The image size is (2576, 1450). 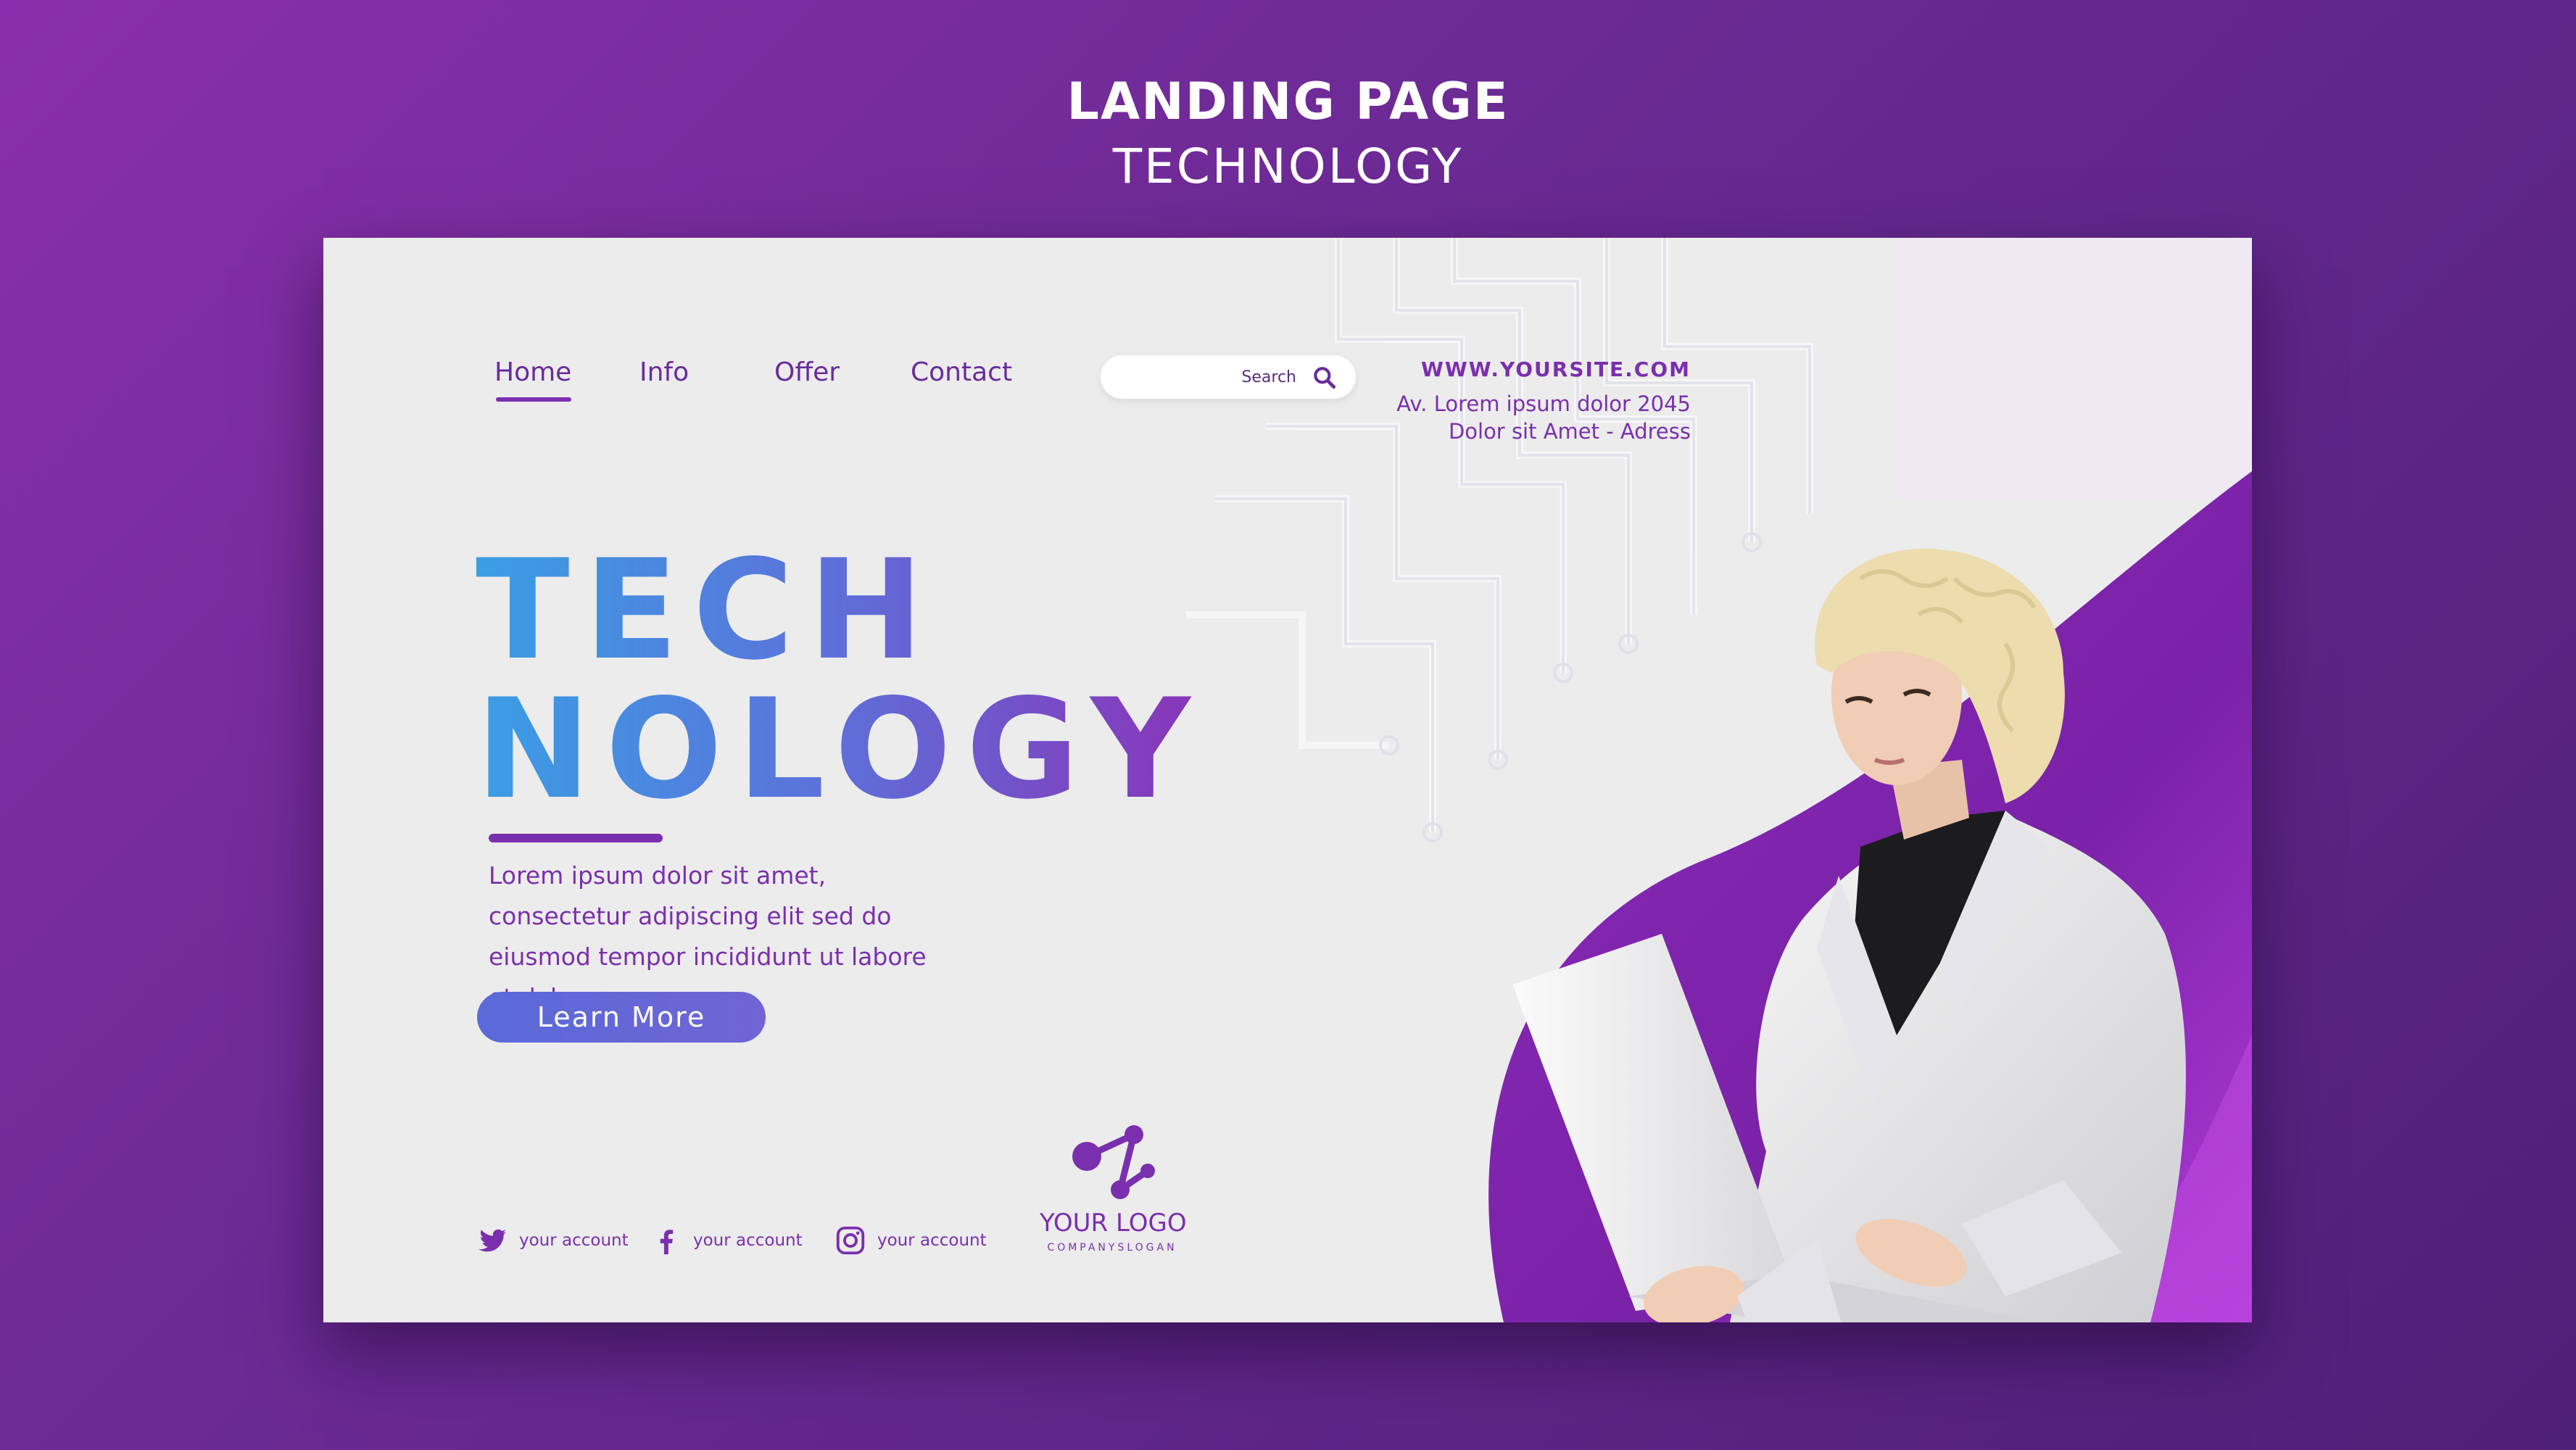 What do you see at coordinates (1324, 378) in the screenshot?
I see `search-icon` at bounding box center [1324, 378].